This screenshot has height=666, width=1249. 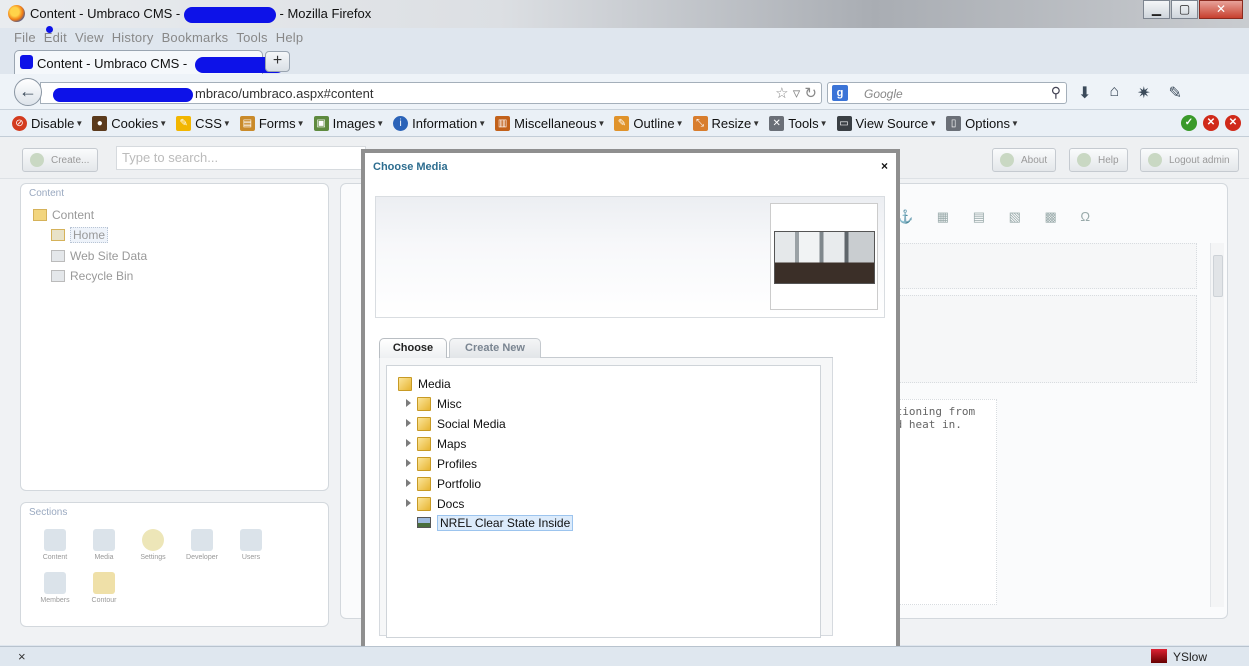 I want to click on download-icon: ⬇, so click(x=1084, y=93).